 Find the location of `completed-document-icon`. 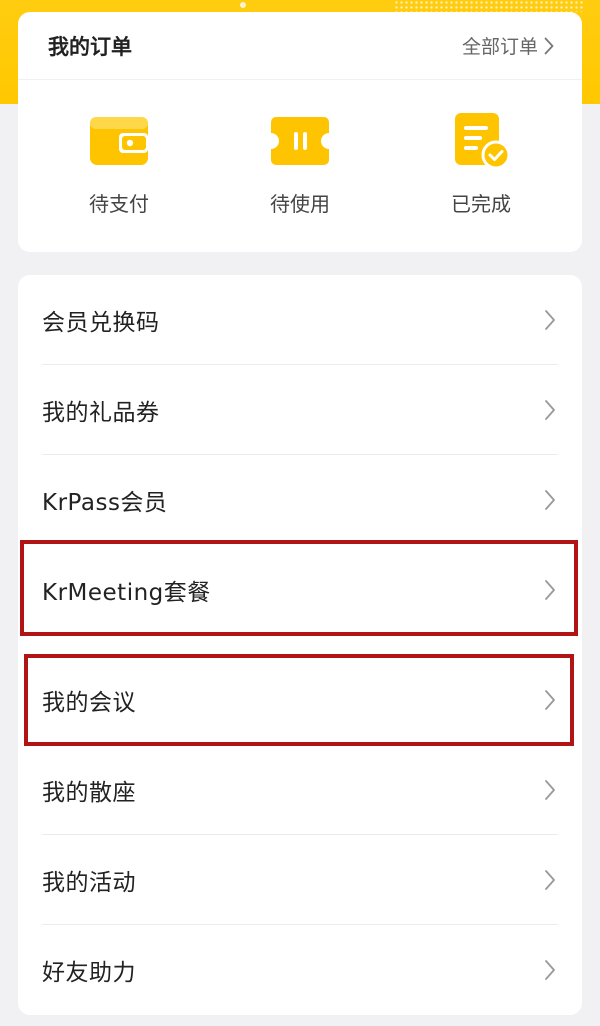

completed-document-icon is located at coordinates (481, 141).